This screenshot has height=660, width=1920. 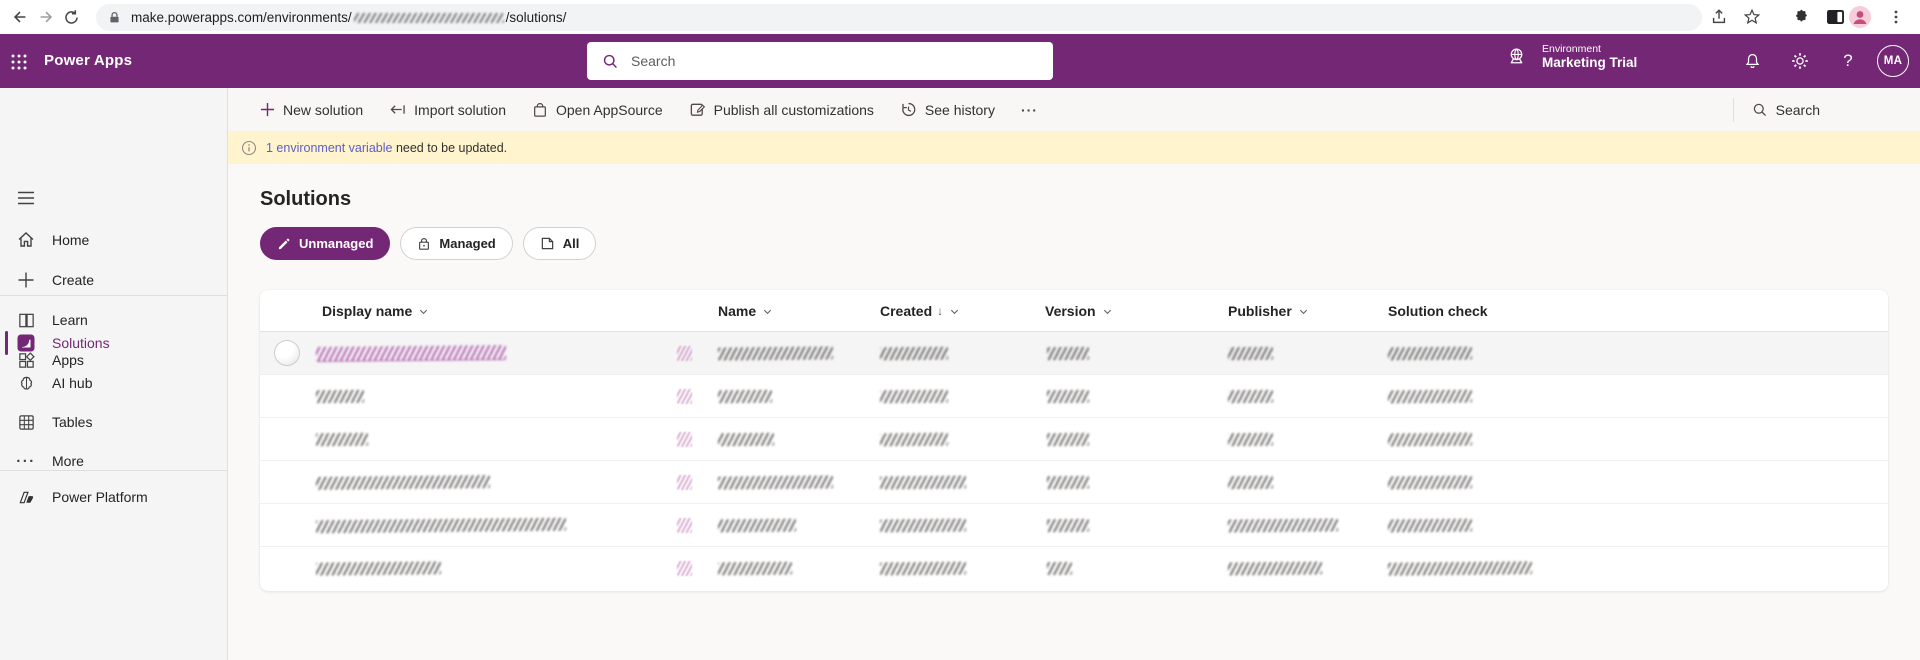 I want to click on column-header-solution-check: Solution check, so click(x=1438, y=311).